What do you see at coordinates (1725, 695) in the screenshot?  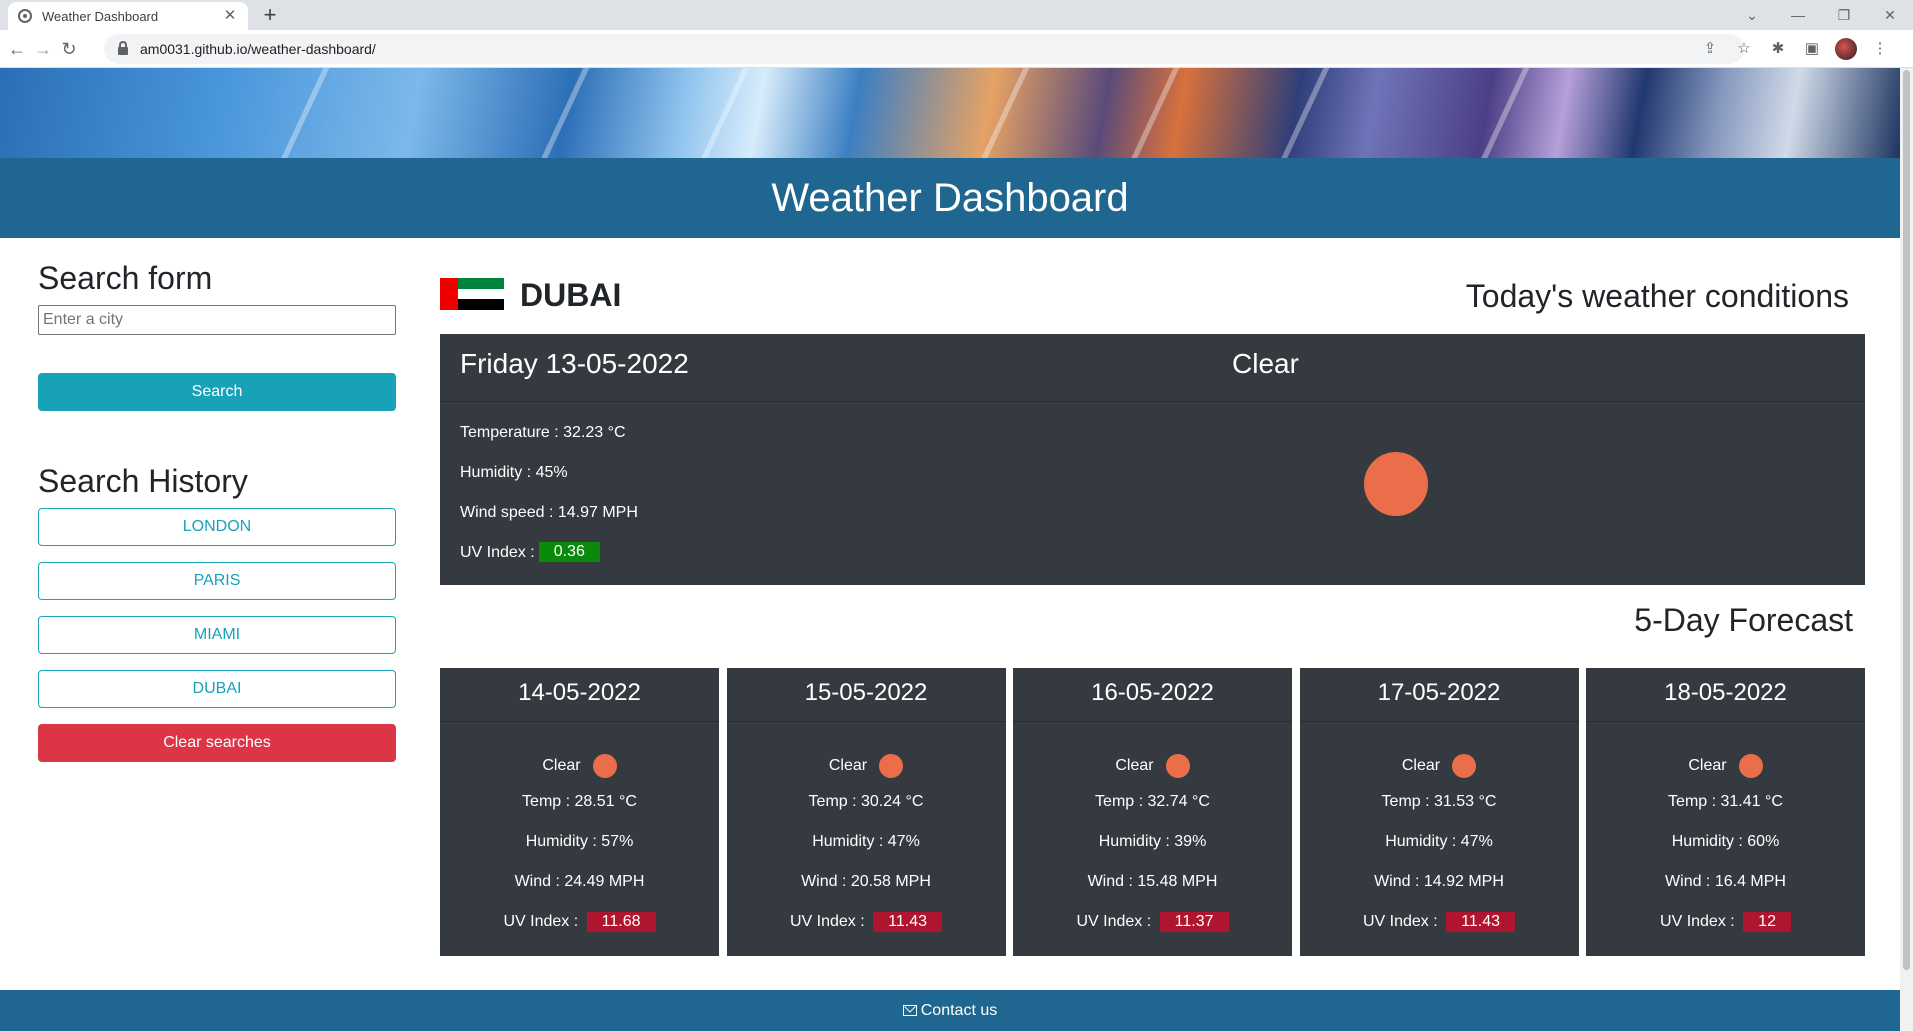 I see `forecast-date: 18-05-2022` at bounding box center [1725, 695].